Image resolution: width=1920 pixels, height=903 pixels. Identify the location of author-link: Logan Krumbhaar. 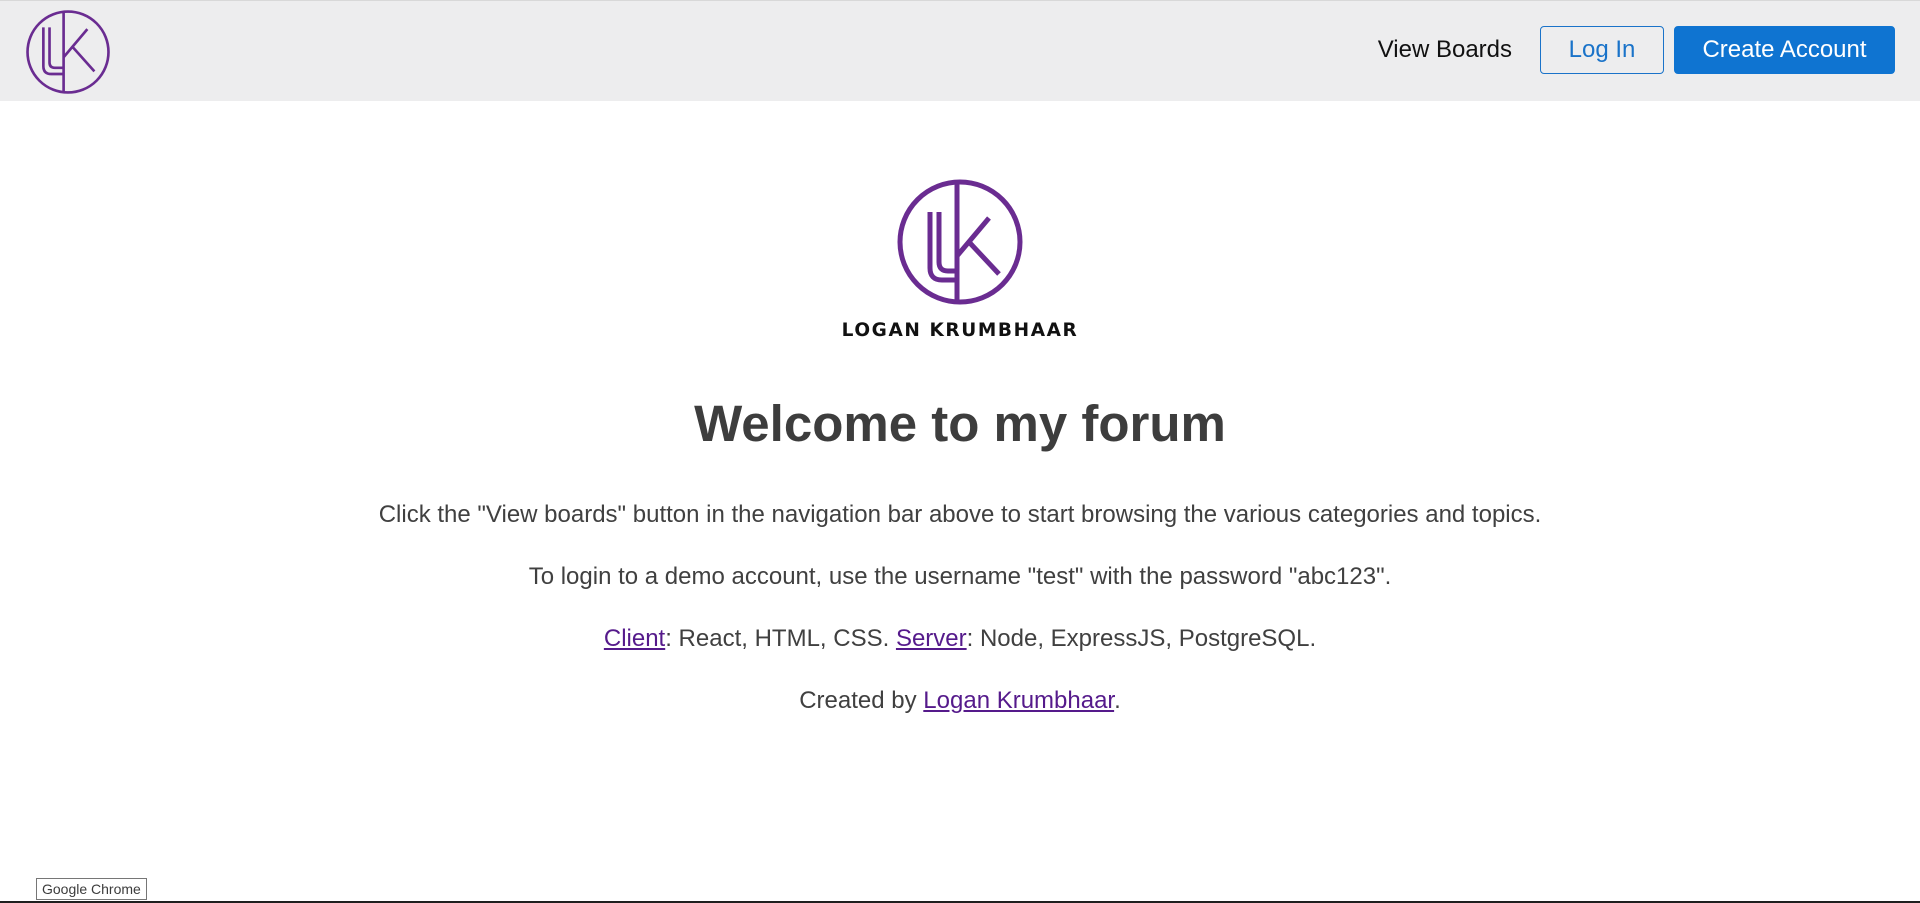
(1018, 700).